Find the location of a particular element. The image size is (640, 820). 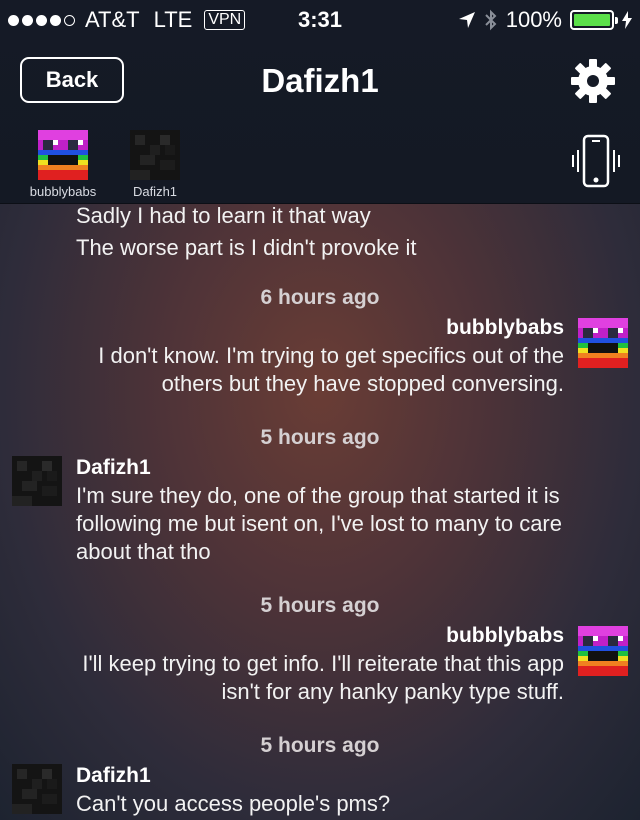

location-arrow-icon is located at coordinates (466, 20).